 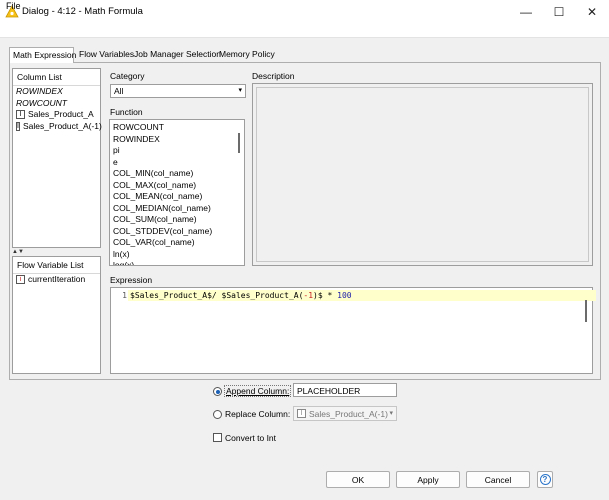 I want to click on function-item: log(x), so click(x=177, y=262).